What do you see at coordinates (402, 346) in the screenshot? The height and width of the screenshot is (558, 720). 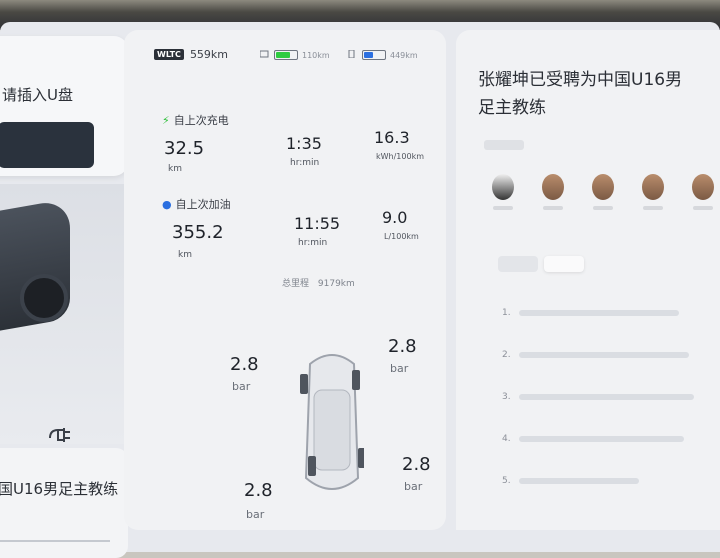 I see `tire-front-right-value: 2.8` at bounding box center [402, 346].